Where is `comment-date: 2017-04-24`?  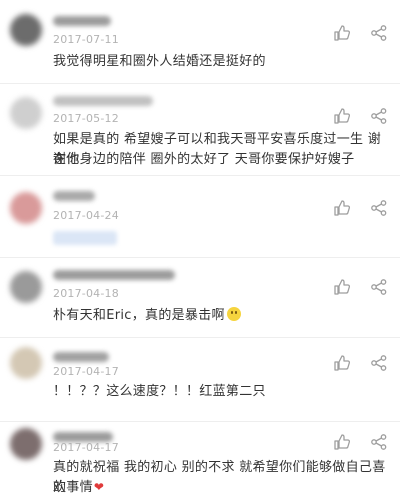
comment-date: 2017-04-24 is located at coordinates (86, 215).